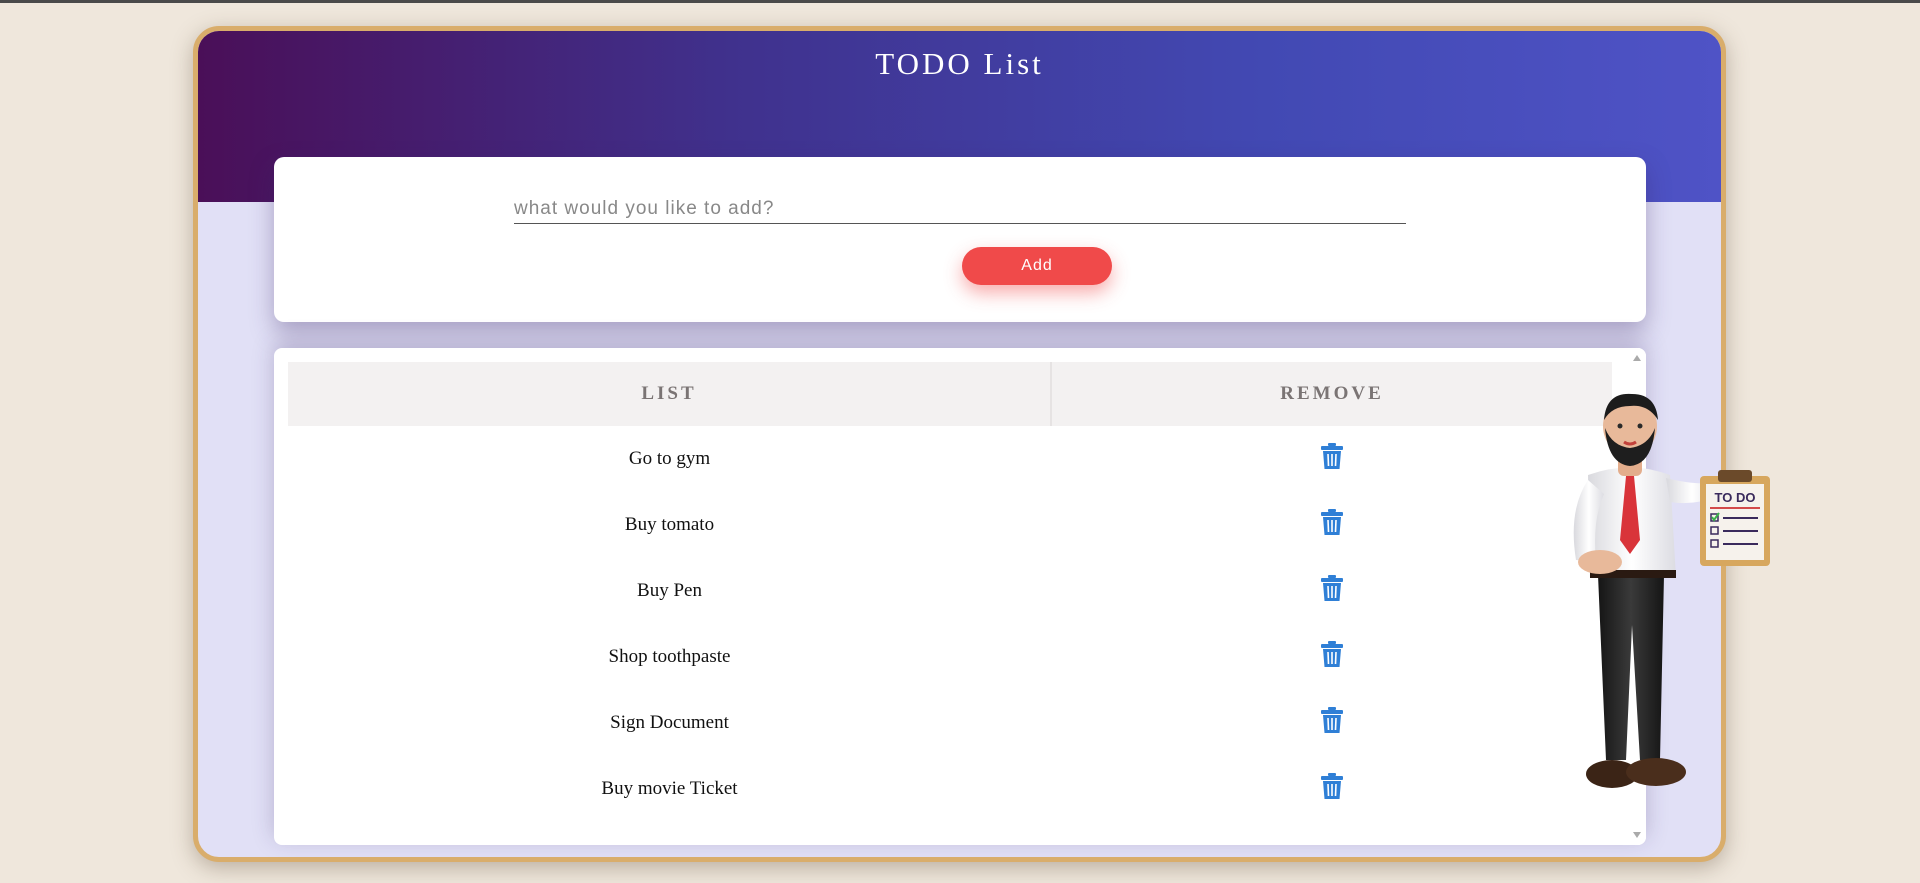 This screenshot has height=883, width=1920. What do you see at coordinates (1637, 358) in the screenshot?
I see `scroll-up-arrow-icon` at bounding box center [1637, 358].